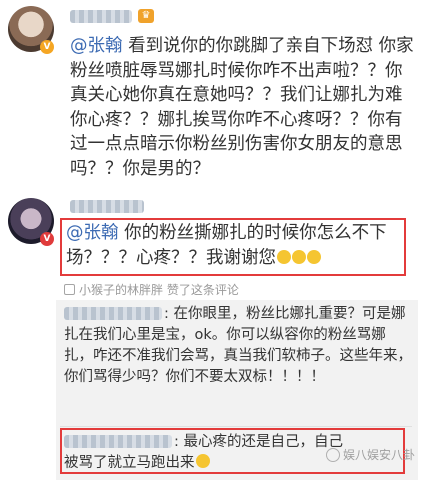 The height and width of the screenshot is (483, 424). Describe the element at coordinates (226, 245) in the screenshot. I see `post-2-text: @张翰 你的粉丝撕娜扎的时候你怎么不下场？？？心疼？？我谢谢您` at that location.